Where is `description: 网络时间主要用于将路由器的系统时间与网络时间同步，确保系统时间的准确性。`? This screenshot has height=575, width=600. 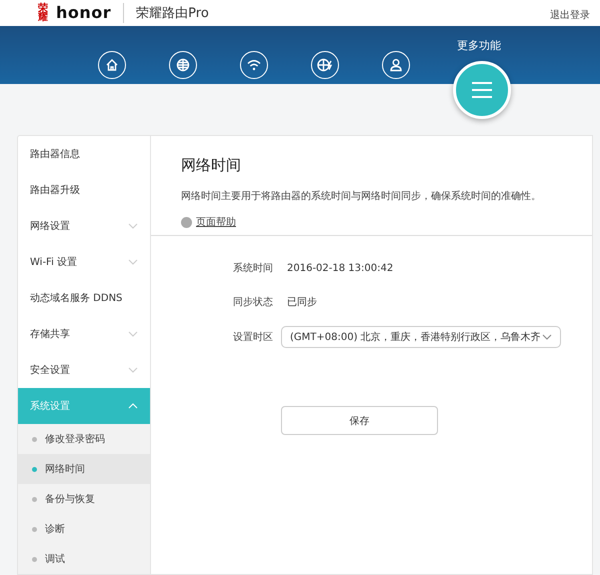
description: 网络时间主要用于将路由器的系统时间与网络时间同步，确保系统时间的准确性。 is located at coordinates (361, 196).